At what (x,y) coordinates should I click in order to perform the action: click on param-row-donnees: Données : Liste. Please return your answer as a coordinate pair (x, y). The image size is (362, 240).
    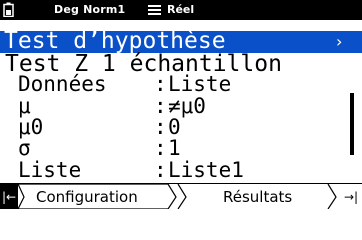
    Looking at the image, I should click on (181, 84).